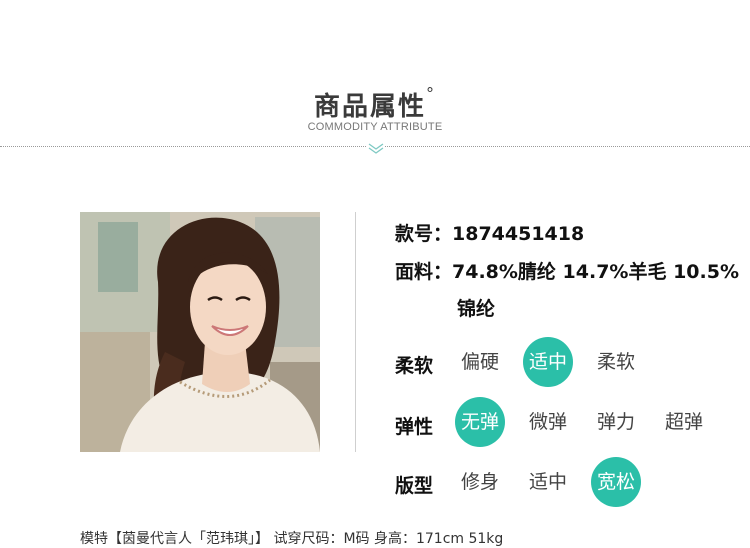 The height and width of the screenshot is (548, 750). Describe the element at coordinates (547, 422) in the screenshot. I see `elasticity-option-slight: 微弹` at that location.